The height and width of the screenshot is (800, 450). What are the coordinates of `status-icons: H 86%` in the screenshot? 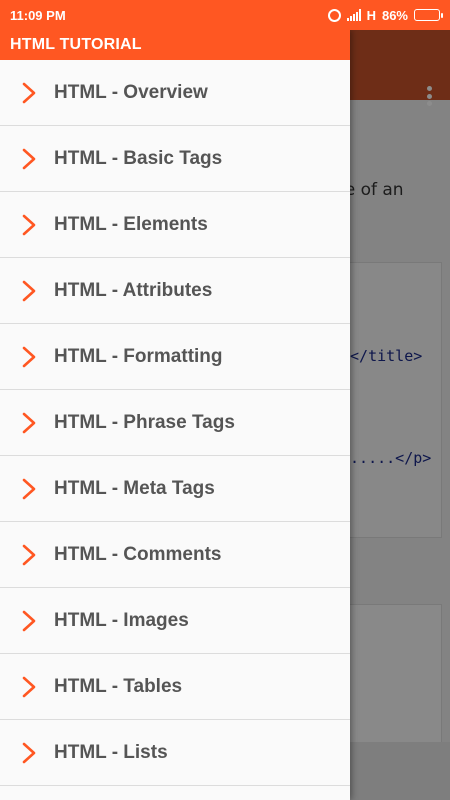 It's located at (385, 15).